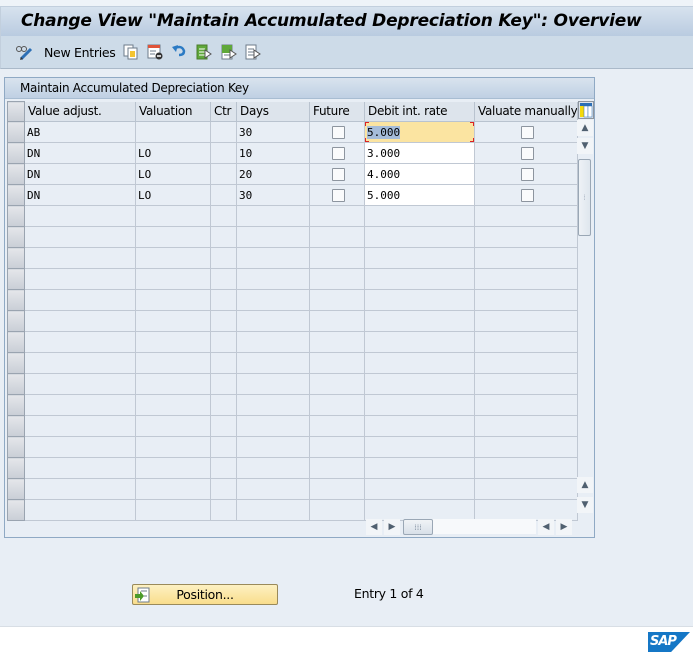 The image size is (693, 655). Describe the element at coordinates (526, 111) in the screenshot. I see `column-header-valuate-manually: Valuate manually` at that location.